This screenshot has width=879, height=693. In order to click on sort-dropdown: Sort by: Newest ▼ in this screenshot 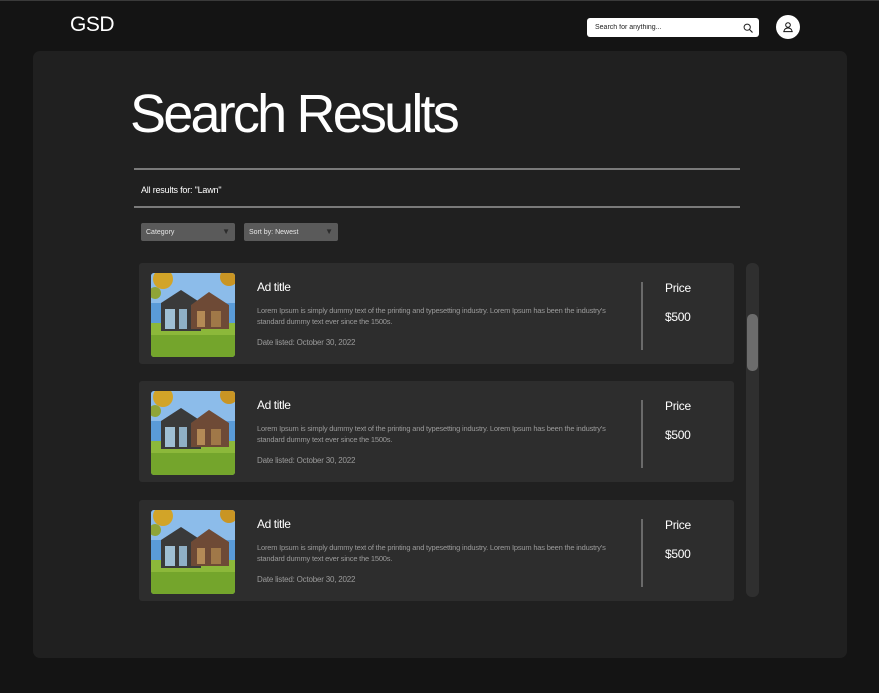, I will do `click(291, 232)`.